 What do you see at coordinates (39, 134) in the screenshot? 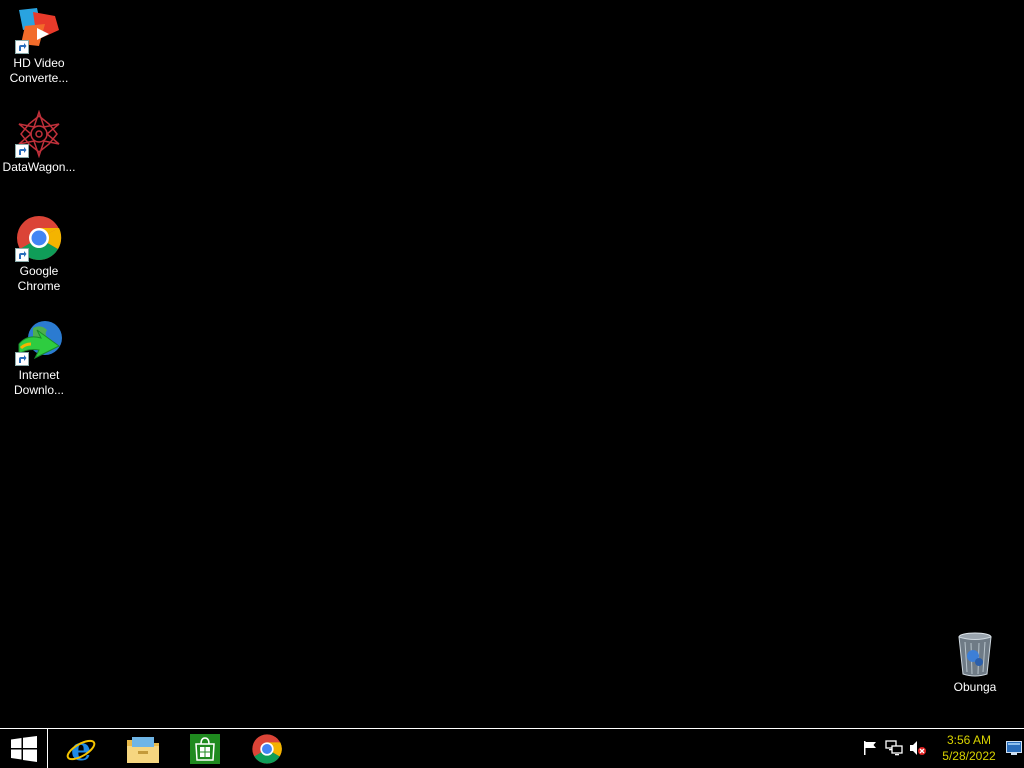
I see `datawagon-icon` at bounding box center [39, 134].